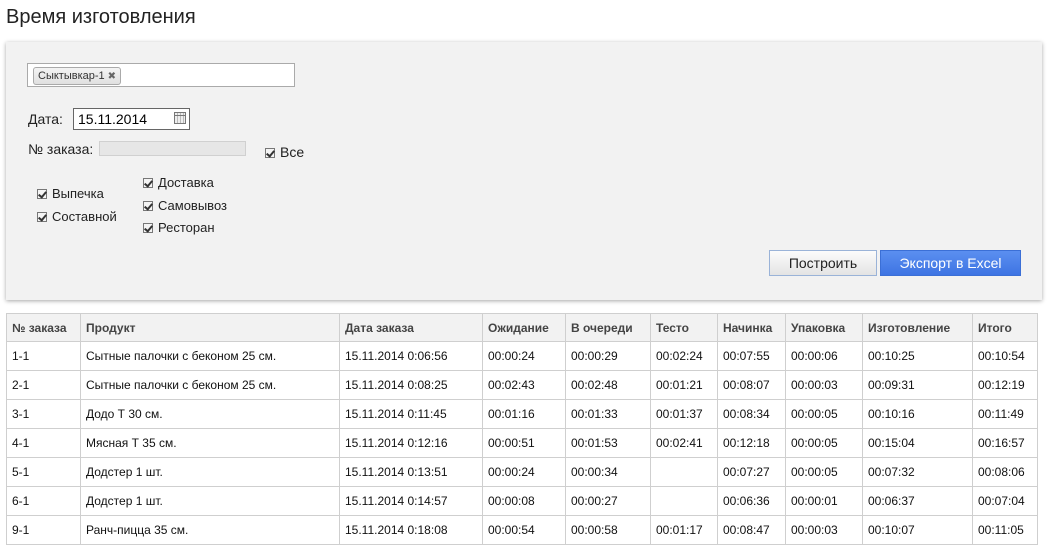  What do you see at coordinates (411, 327) in the screenshot?
I see `column-header: Дата заказа` at bounding box center [411, 327].